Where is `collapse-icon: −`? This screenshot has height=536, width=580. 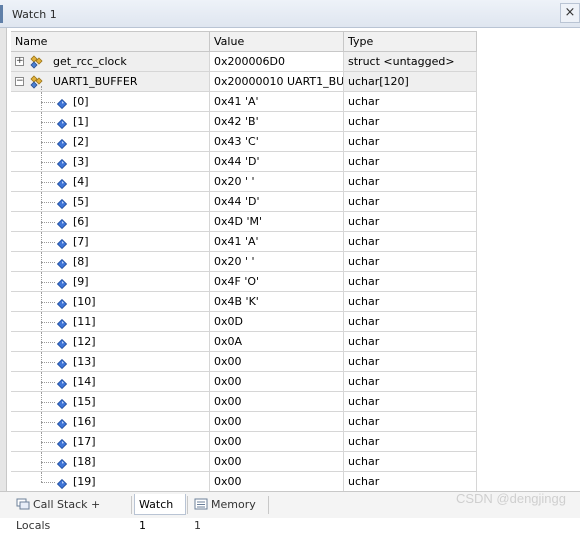 collapse-icon: − is located at coordinates (19, 81).